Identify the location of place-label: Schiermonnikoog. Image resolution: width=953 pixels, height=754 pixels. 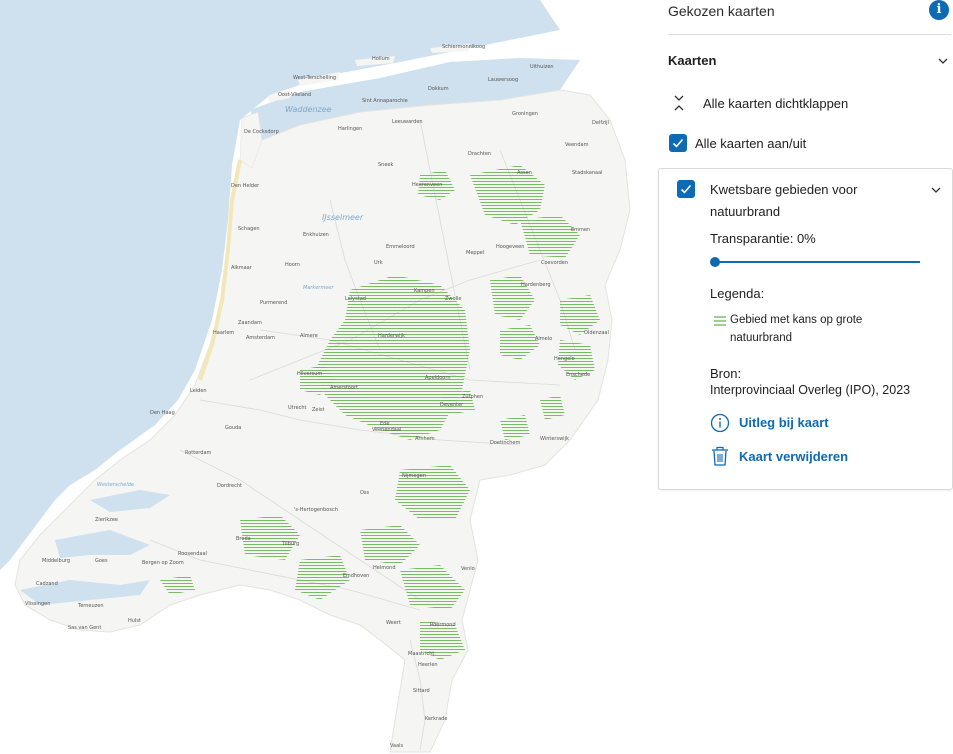
(464, 47).